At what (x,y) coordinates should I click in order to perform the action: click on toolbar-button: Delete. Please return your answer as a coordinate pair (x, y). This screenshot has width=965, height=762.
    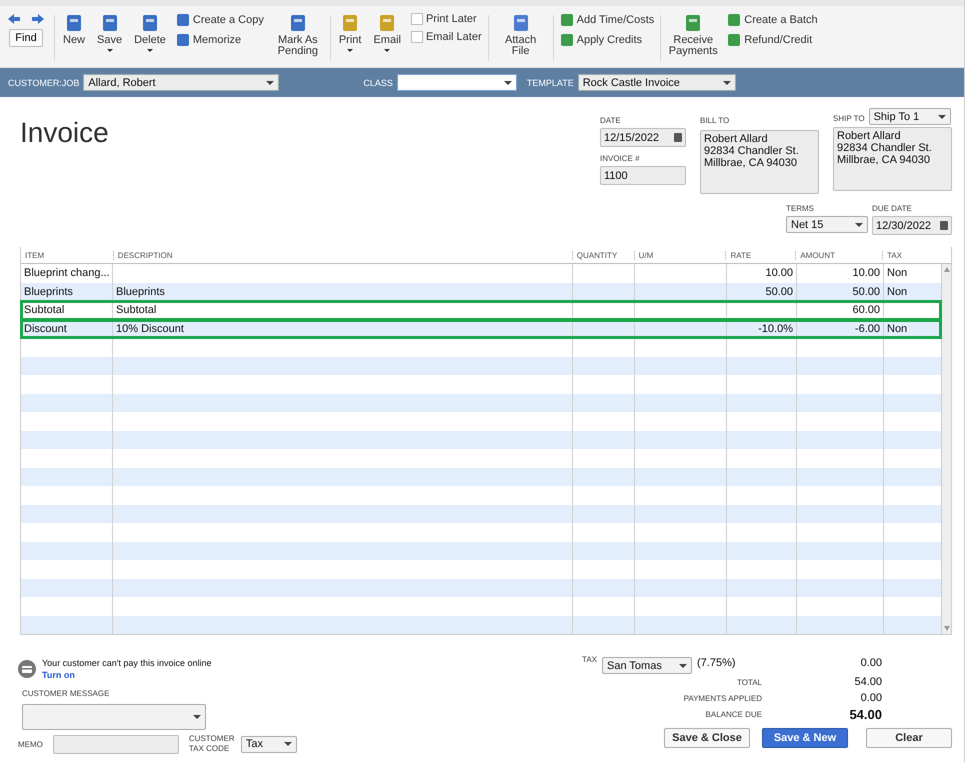
    Looking at the image, I should click on (150, 32).